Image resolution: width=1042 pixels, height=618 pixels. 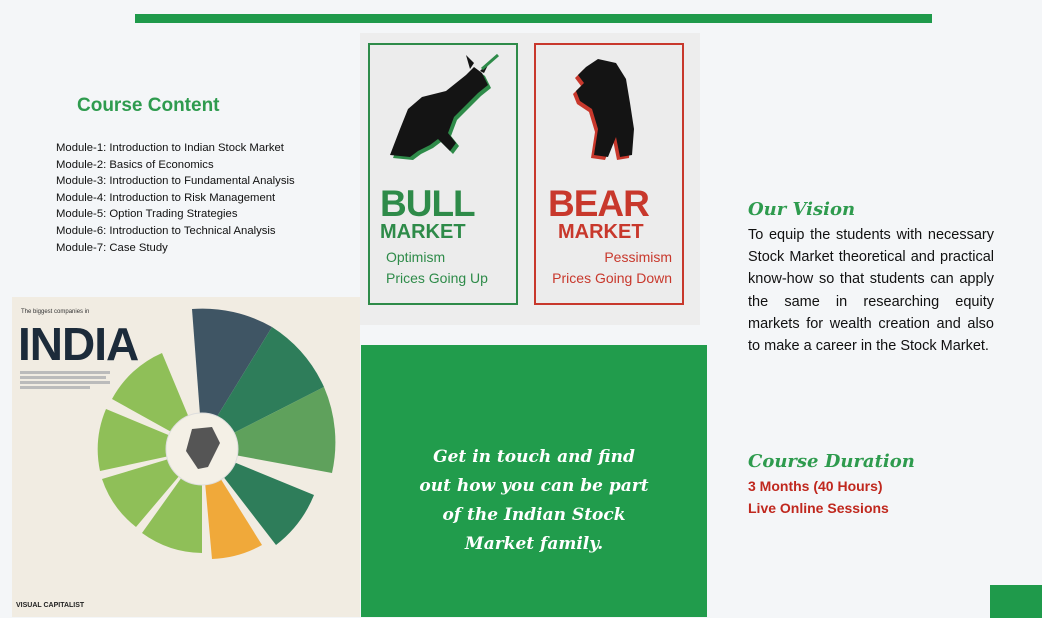 What do you see at coordinates (599, 203) in the screenshot?
I see `bear-word: BEAR` at bounding box center [599, 203].